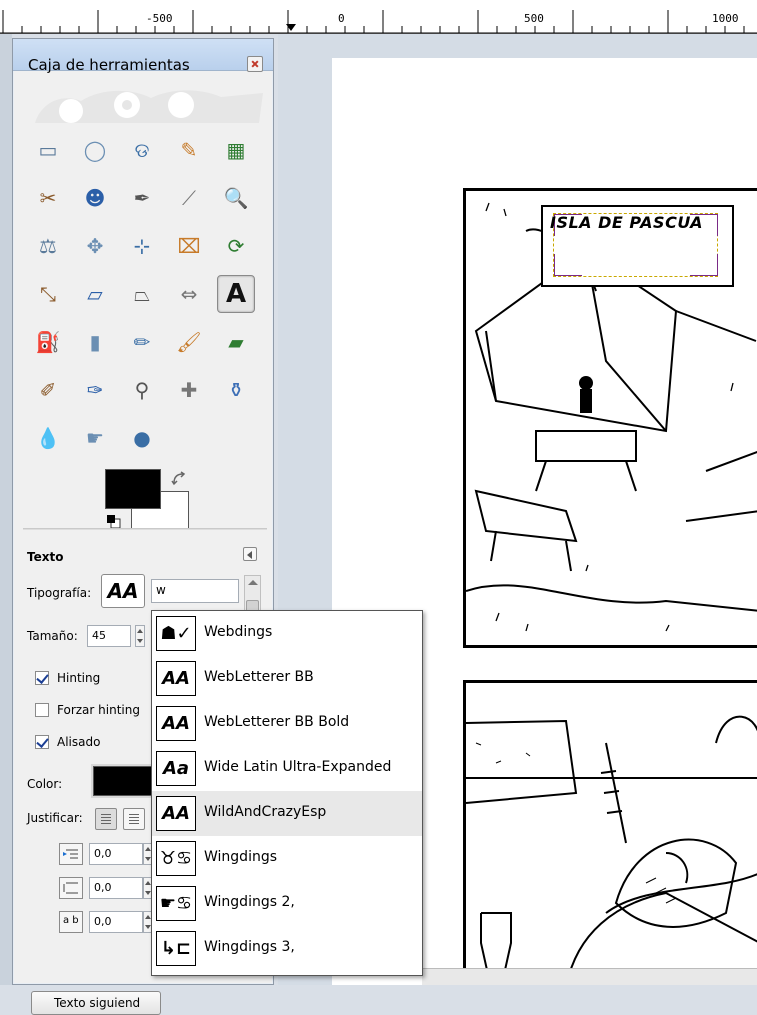  I want to click on text-icon: A, so click(236, 294).